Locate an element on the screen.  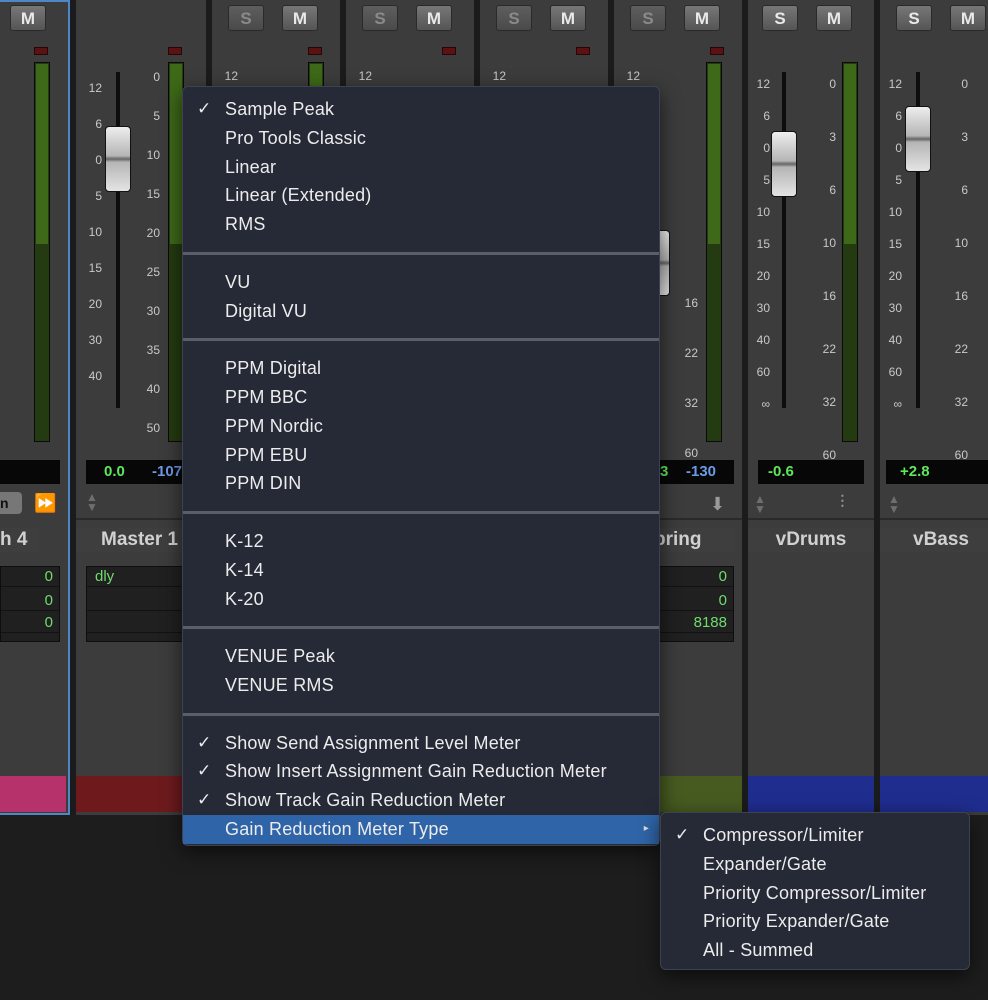
submenu-item-expander-gate: Expander/Gate is located at coordinates (815, 864).